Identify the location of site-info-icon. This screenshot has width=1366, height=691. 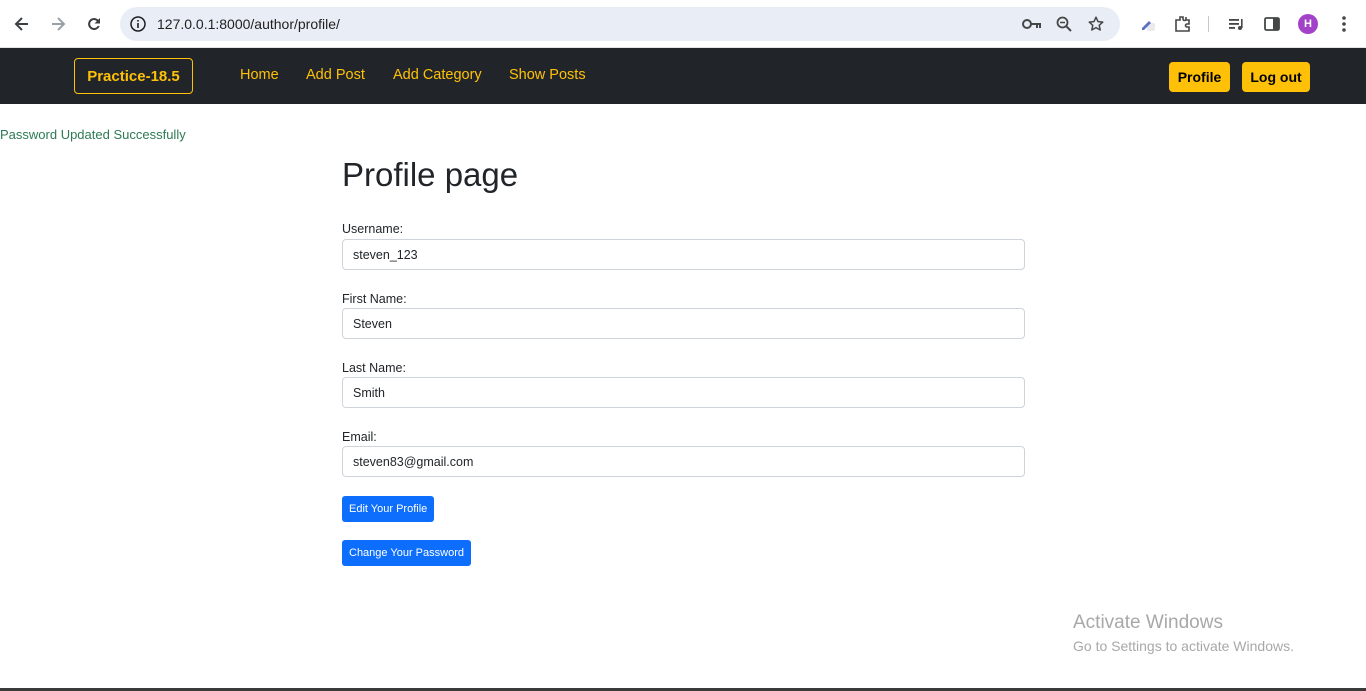
(138, 24).